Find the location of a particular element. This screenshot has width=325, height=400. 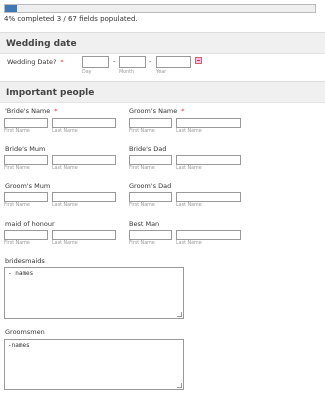

best-man-first-name-input is located at coordinates (150, 235).